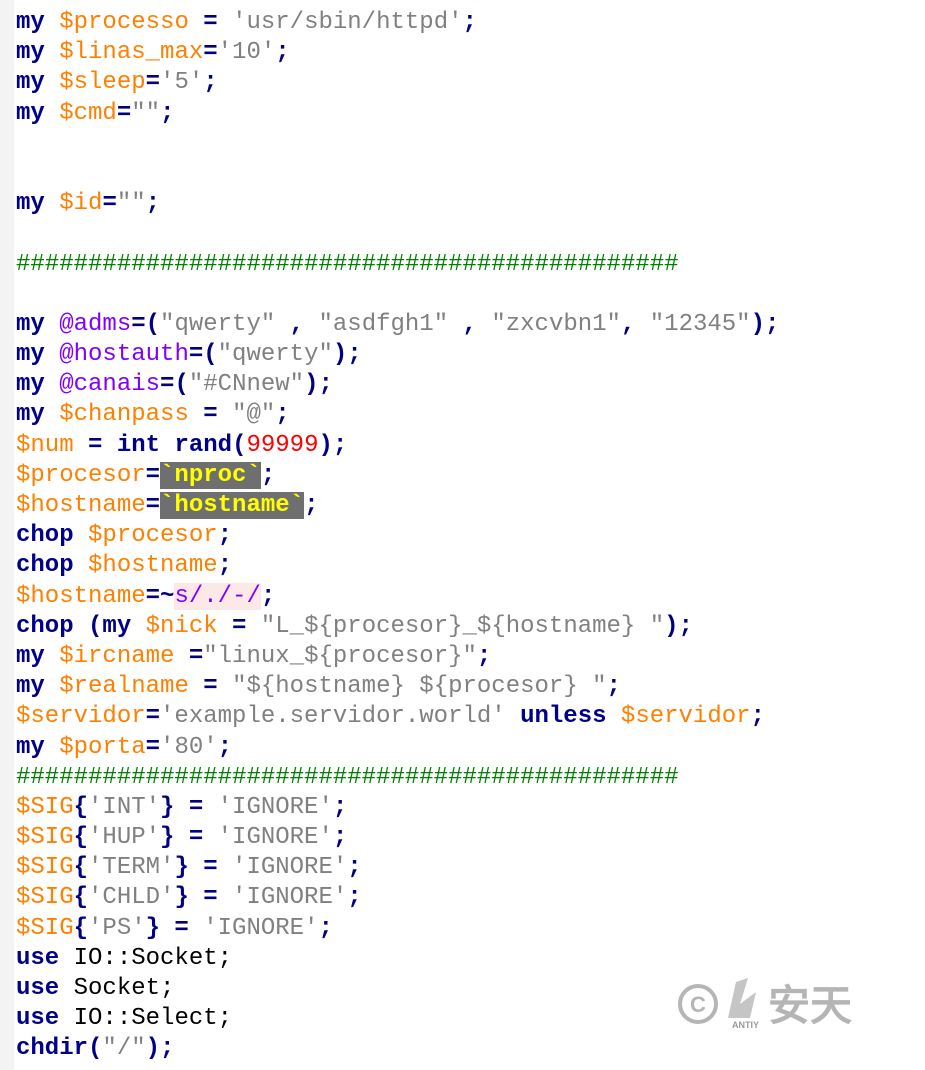 Image resolution: width=925 pixels, height=1070 pixels. Describe the element at coordinates (45, 566) in the screenshot. I see `code-token-kw: chop` at that location.